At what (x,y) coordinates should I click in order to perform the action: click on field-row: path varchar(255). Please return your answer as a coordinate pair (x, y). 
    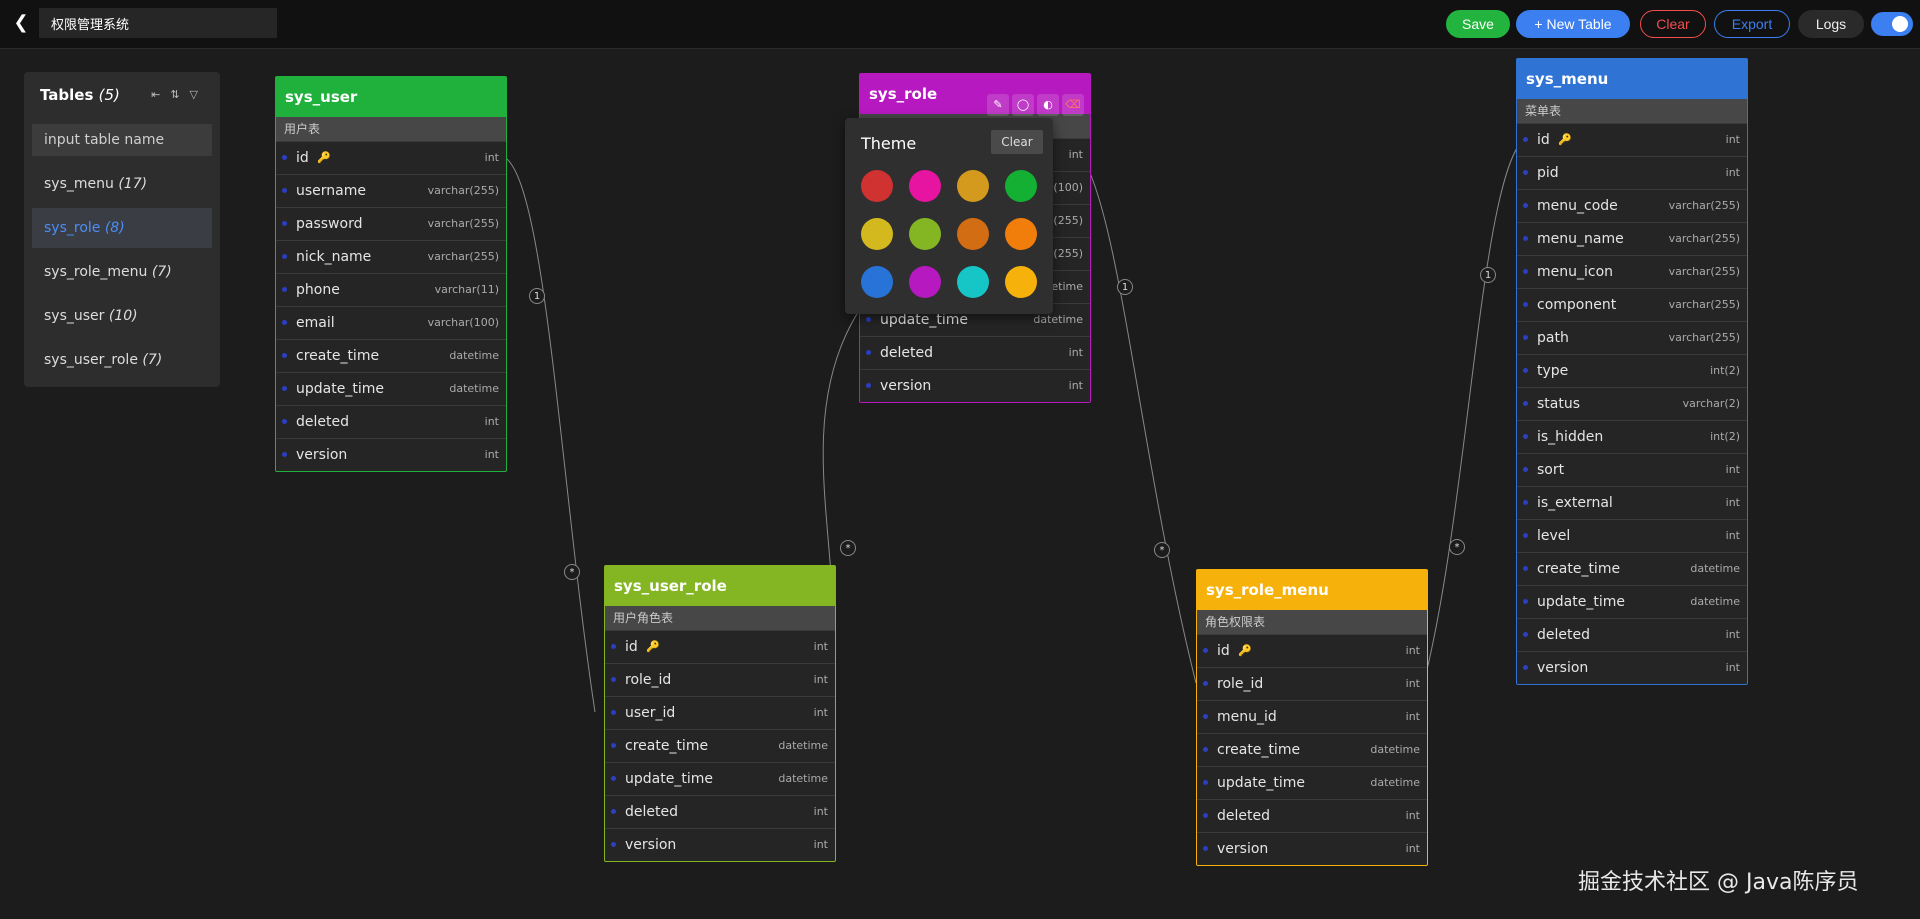
    Looking at the image, I should click on (1632, 337).